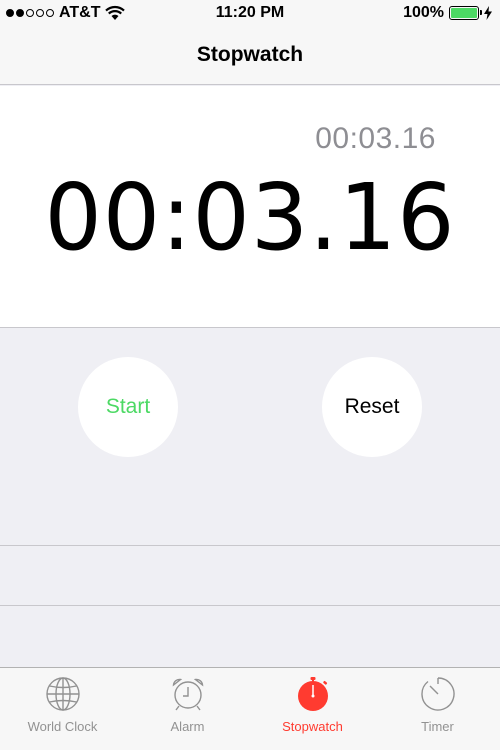  Describe the element at coordinates (250, 13) in the screenshot. I see `status-bar: AT&T 11:20 PM 100%` at that location.